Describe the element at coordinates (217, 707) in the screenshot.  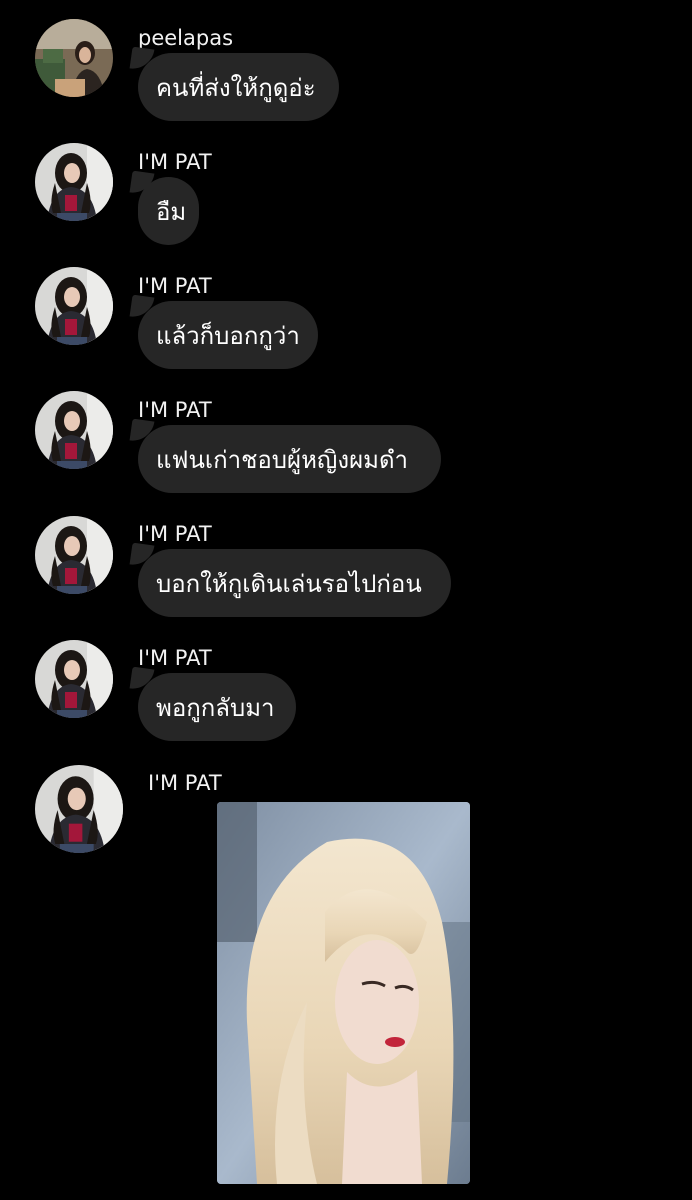
I see `message-bubble: พอกูกลับมา` at that location.